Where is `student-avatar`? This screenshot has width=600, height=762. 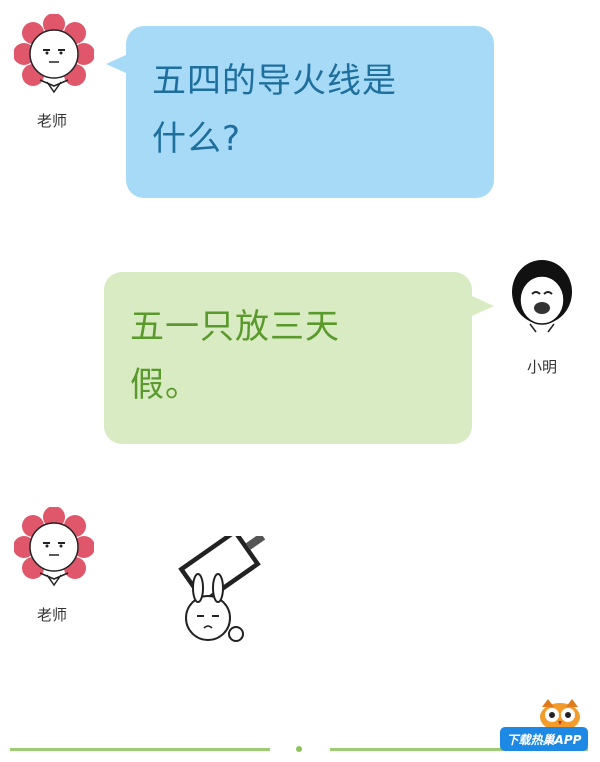
student-avatar is located at coordinates (542, 294).